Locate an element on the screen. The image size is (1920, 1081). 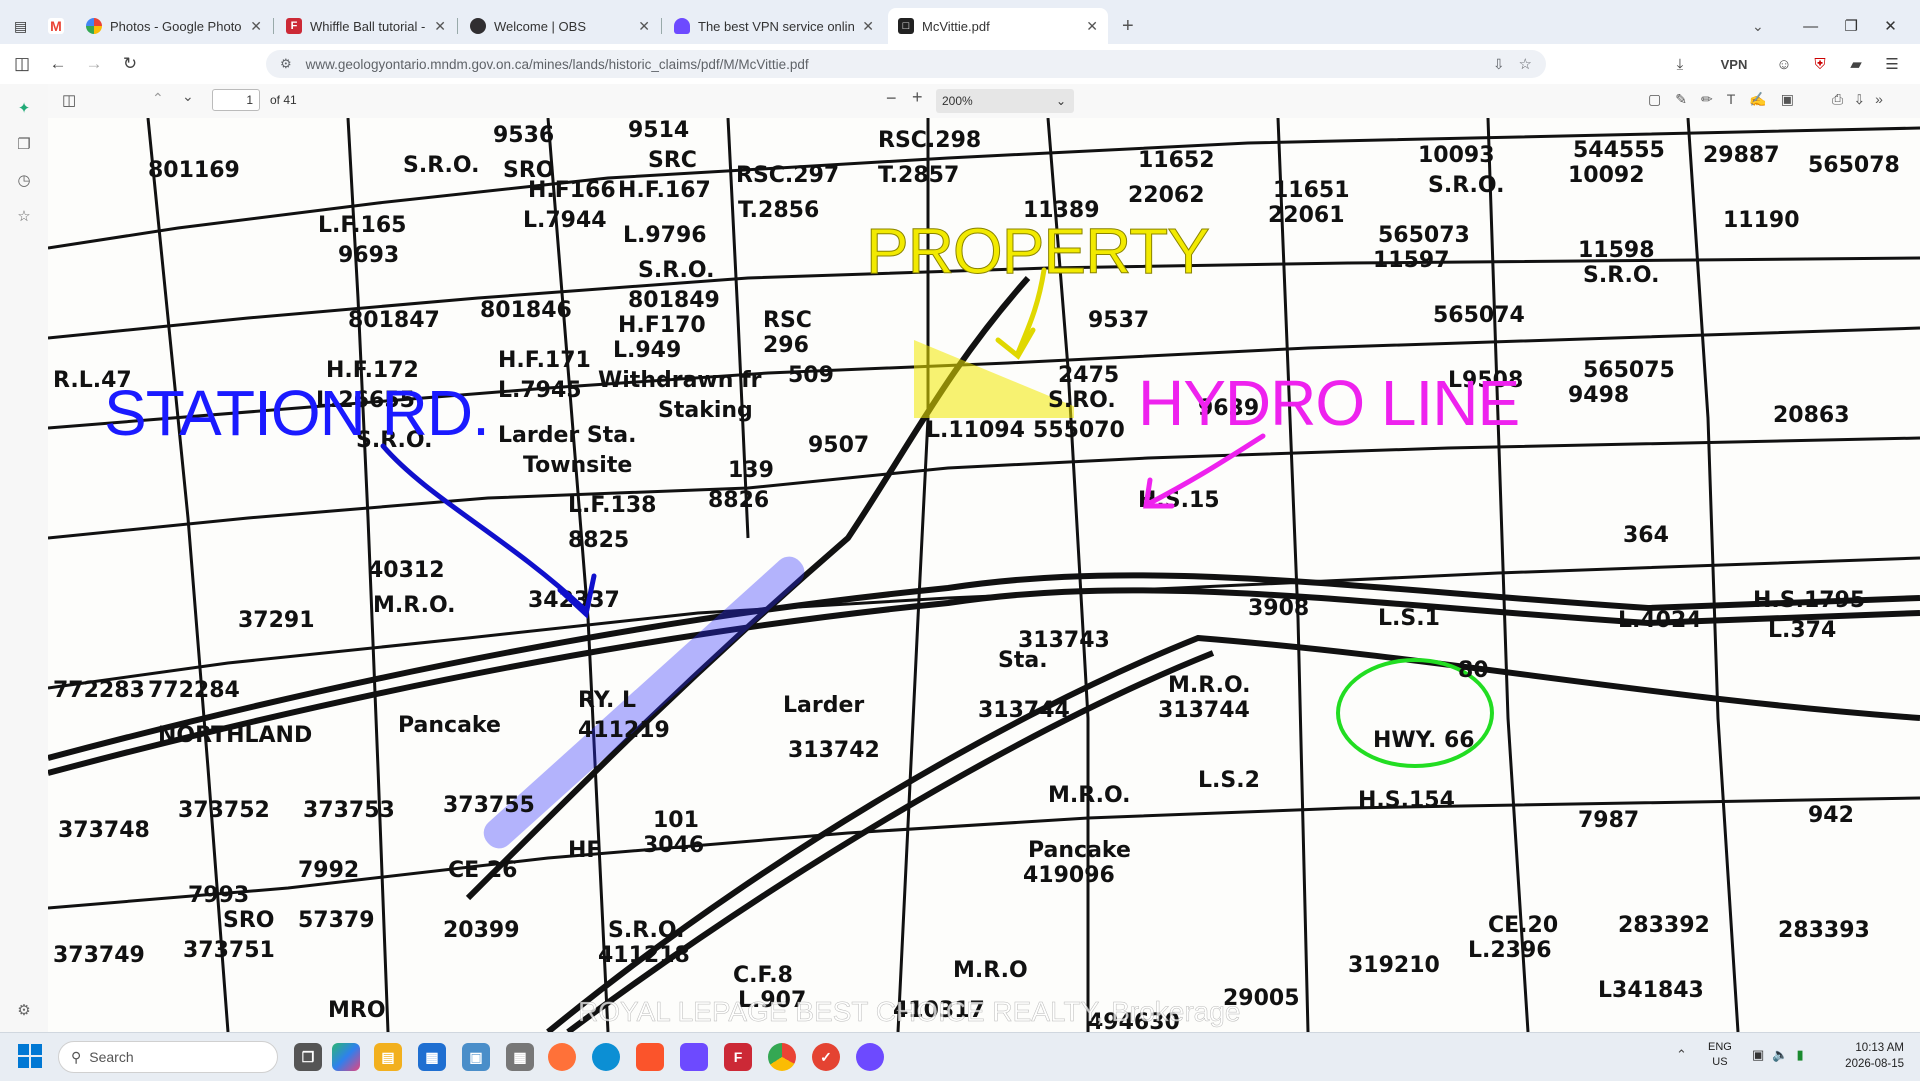
system-tray: ▣🔈▮ is located at coordinates (1782, 1055).